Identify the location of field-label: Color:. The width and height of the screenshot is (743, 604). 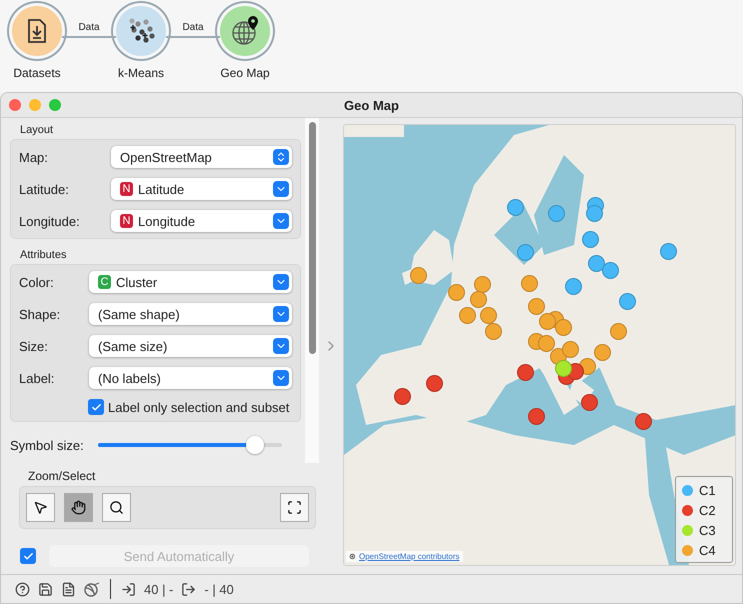
(37, 282).